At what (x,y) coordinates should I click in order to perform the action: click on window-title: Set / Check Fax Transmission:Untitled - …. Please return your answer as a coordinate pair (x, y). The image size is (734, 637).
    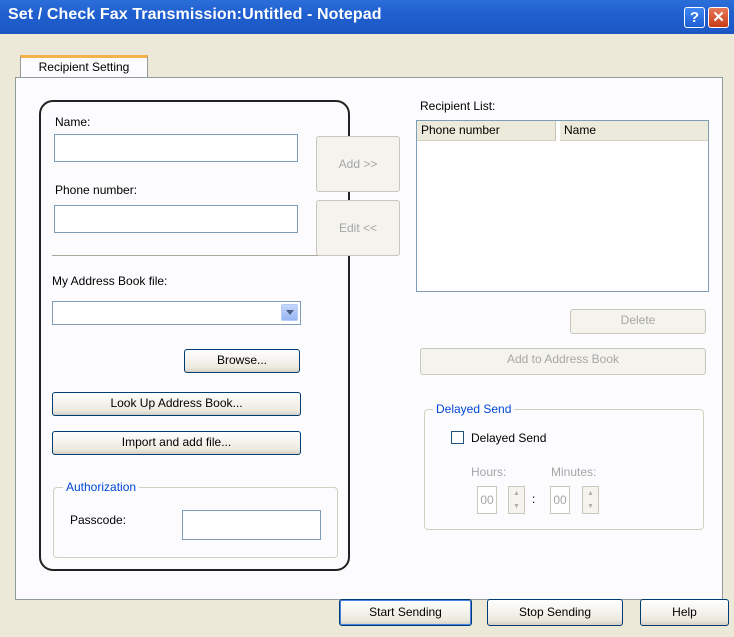
    Looking at the image, I should click on (195, 14).